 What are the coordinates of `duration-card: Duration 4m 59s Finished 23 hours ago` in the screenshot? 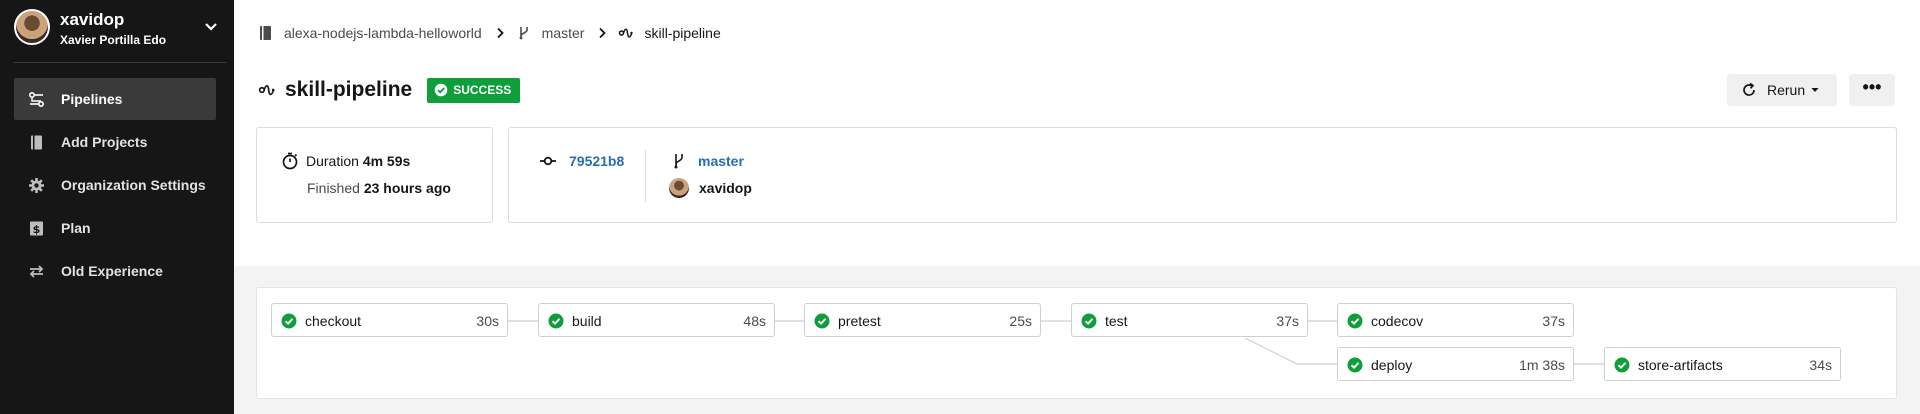 It's located at (374, 175).